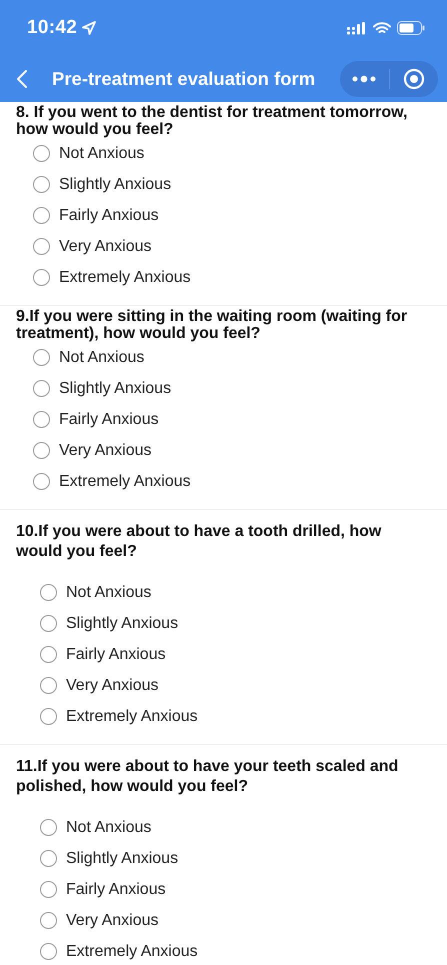 The width and height of the screenshot is (447, 965). What do you see at coordinates (413, 79) in the screenshot?
I see `target-icon` at bounding box center [413, 79].